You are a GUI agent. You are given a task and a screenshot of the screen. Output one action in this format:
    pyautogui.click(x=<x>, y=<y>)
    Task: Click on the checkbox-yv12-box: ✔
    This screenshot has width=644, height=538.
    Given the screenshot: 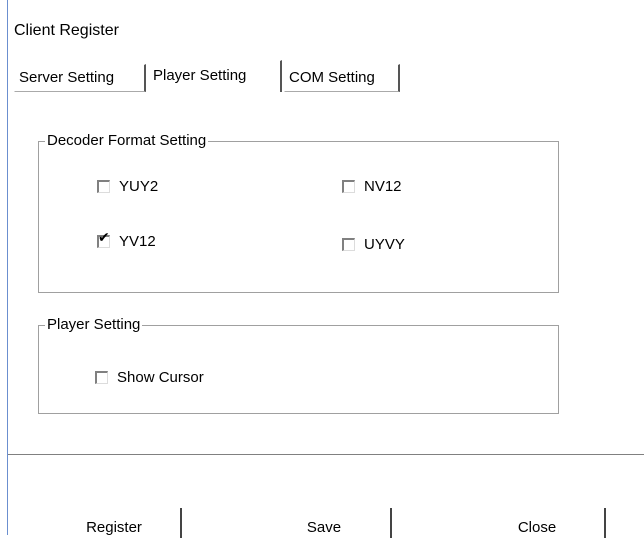 What is the action you would take?
    pyautogui.click(x=103, y=239)
    